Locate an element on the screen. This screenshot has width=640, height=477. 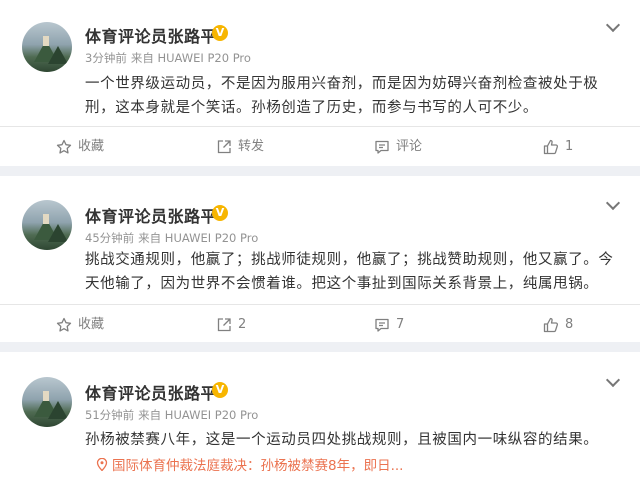
post-meta: 3分钟前 来自 HUAWEI P20 Pro is located at coordinates (168, 58).